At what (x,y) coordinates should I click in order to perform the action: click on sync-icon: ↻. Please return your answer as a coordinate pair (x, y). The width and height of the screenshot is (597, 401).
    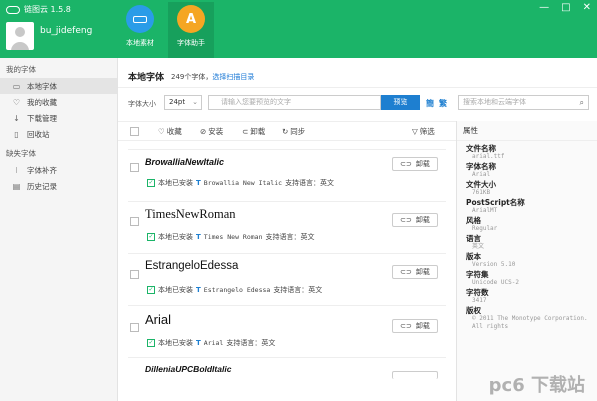
    Looking at the image, I should click on (285, 131).